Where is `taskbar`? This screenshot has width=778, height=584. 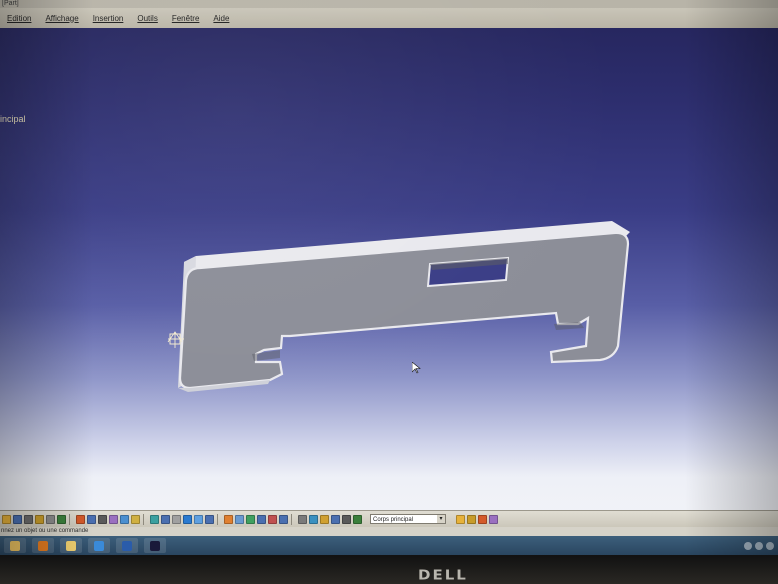
taskbar is located at coordinates (389, 545).